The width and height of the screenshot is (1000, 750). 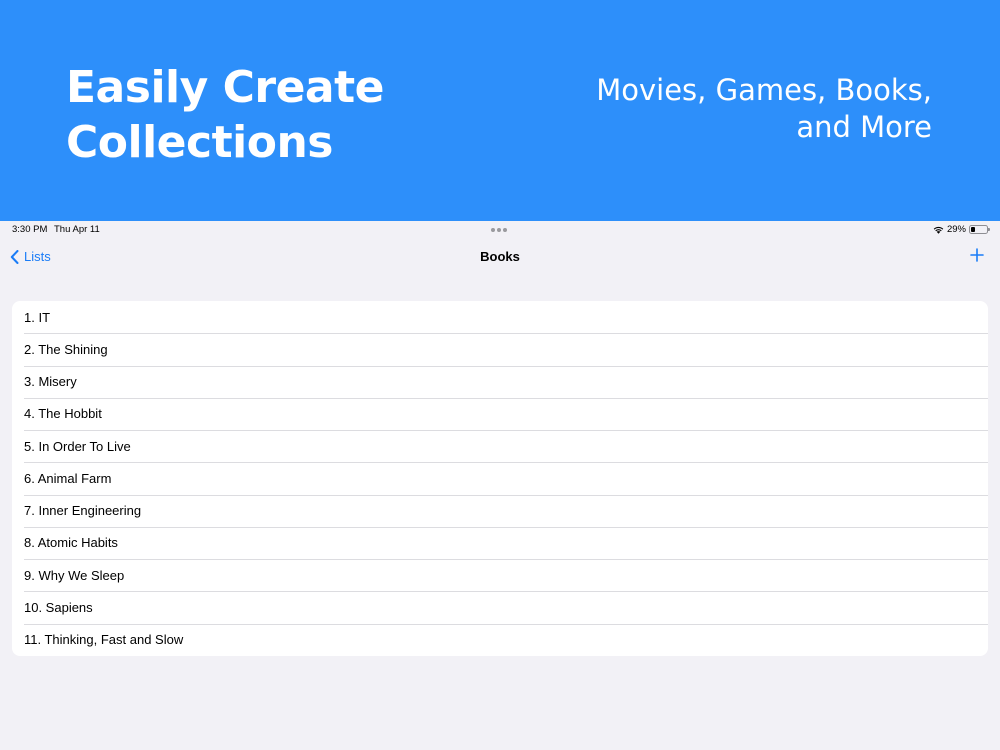 I want to click on status-bar: 3:30 PM Thu Apr 11 29%, so click(x=500, y=230).